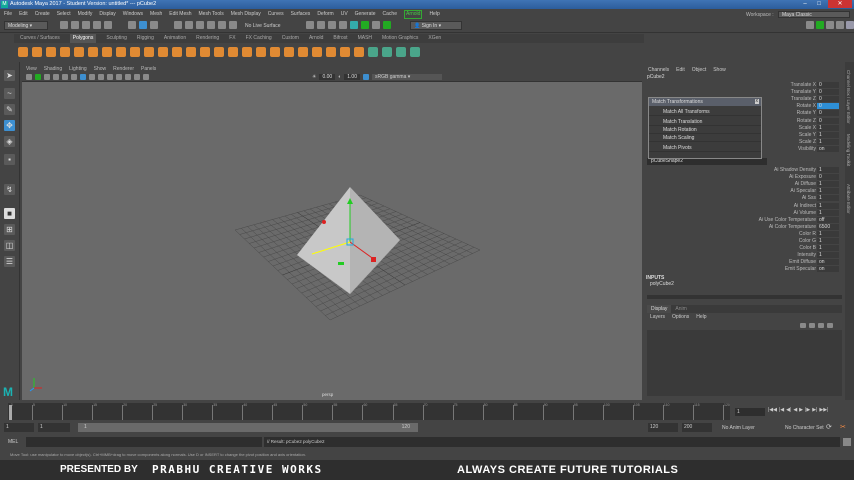  I want to click on scale-tool-icon: ▪, so click(9, 159).